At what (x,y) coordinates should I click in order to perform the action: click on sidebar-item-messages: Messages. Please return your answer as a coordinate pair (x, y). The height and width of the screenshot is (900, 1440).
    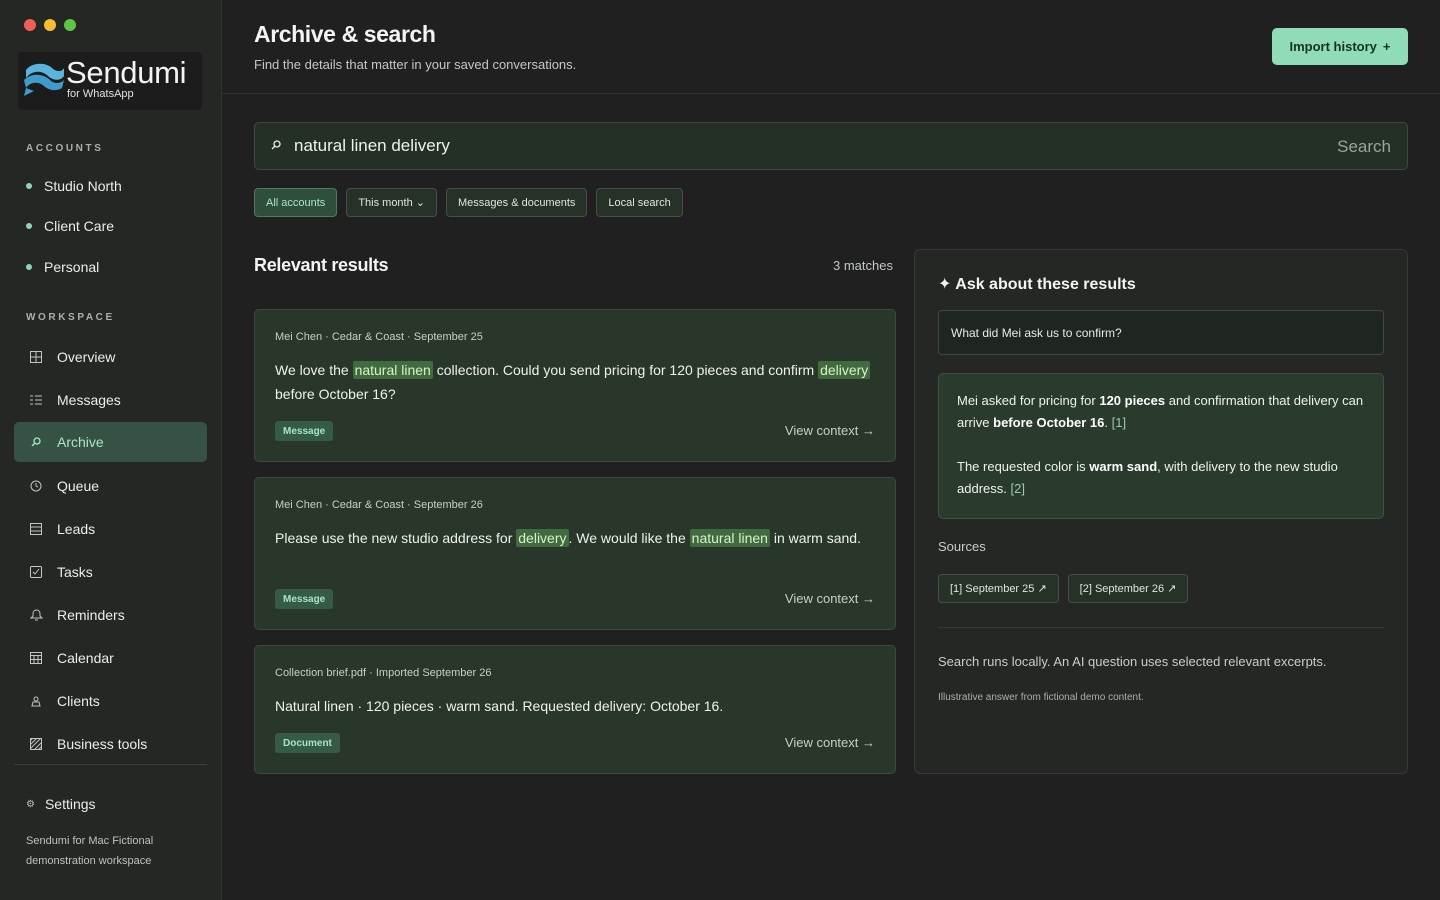
    Looking at the image, I should click on (110, 400).